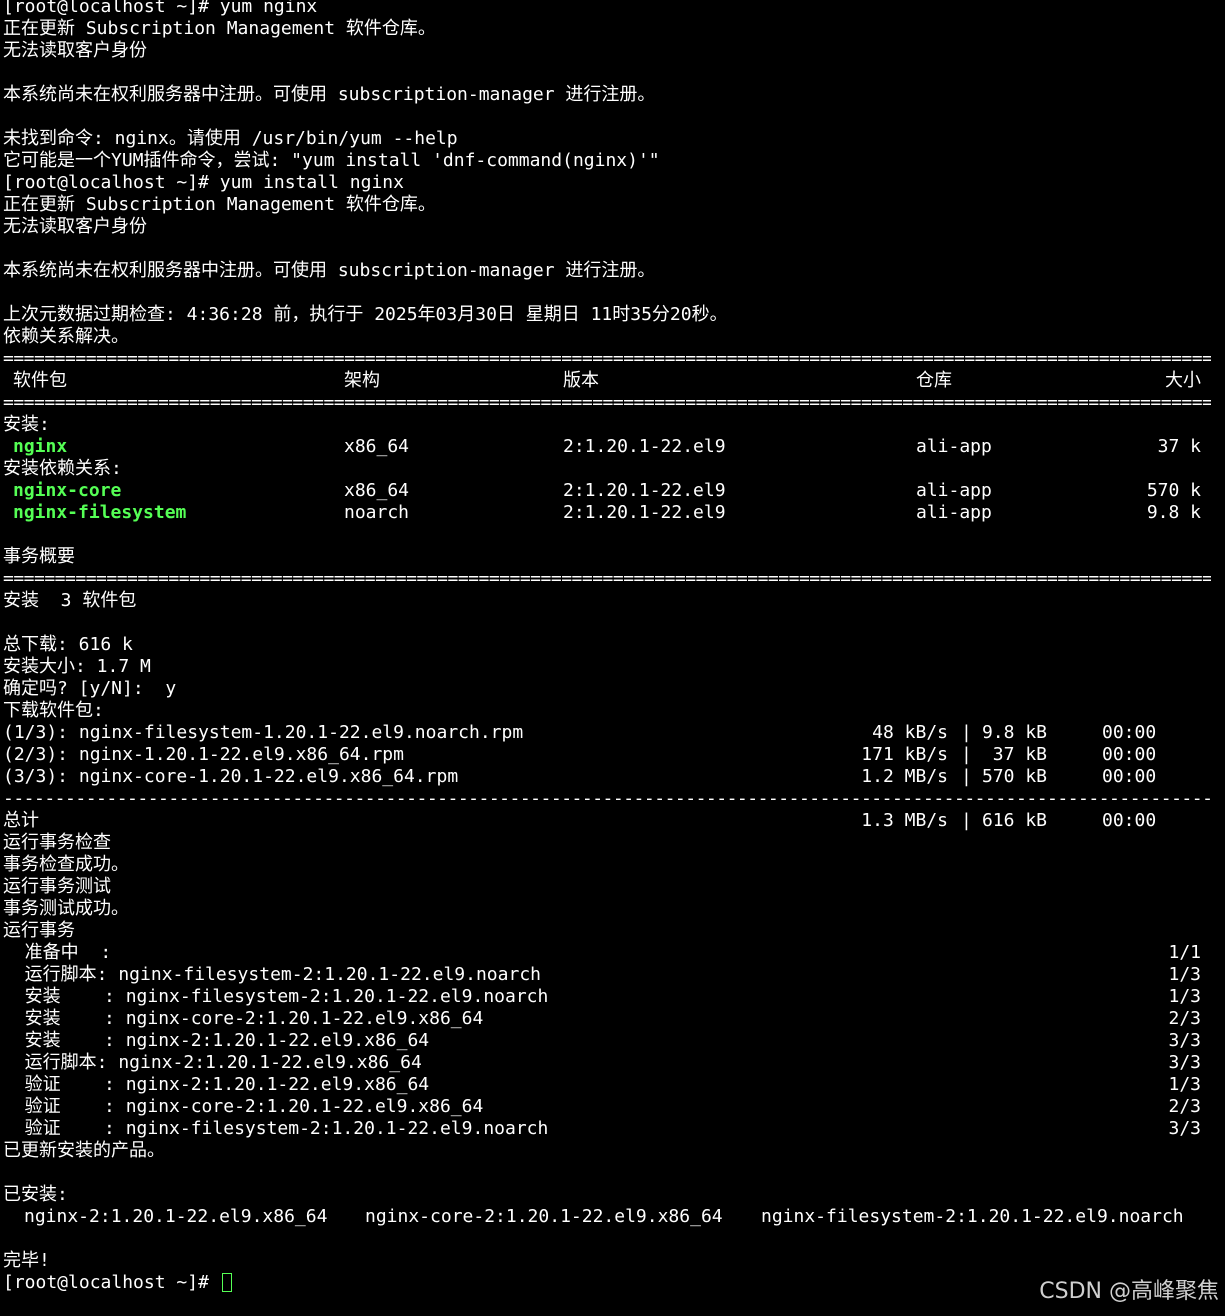  What do you see at coordinates (67, 490) in the screenshot?
I see `package-name: nginx-core` at bounding box center [67, 490].